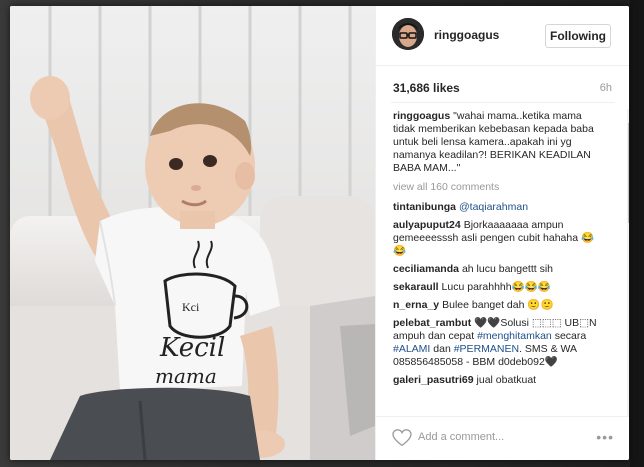  I want to click on hashtag-link: #ALAMI, so click(411, 349).